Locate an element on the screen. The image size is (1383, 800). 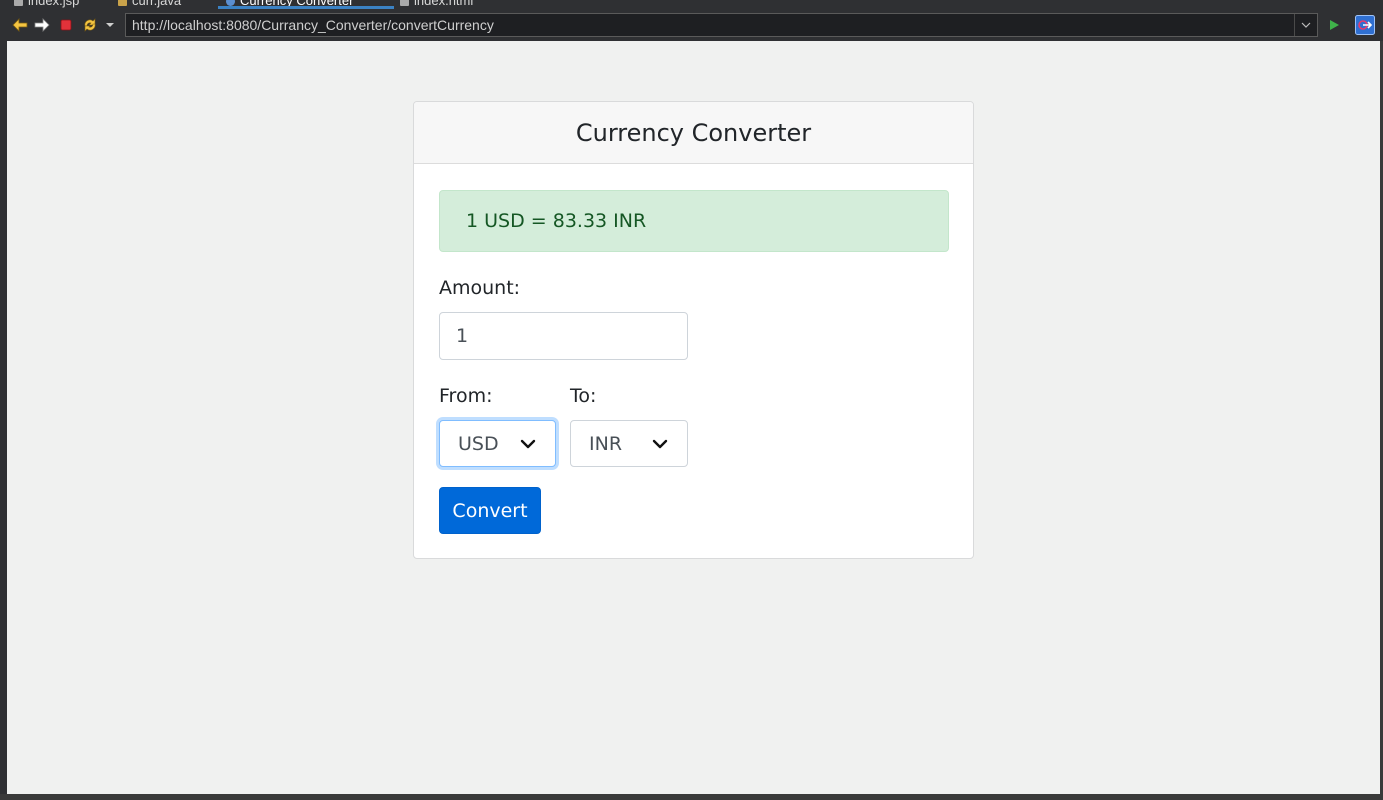
to-currency-value: INR is located at coordinates (606, 443).